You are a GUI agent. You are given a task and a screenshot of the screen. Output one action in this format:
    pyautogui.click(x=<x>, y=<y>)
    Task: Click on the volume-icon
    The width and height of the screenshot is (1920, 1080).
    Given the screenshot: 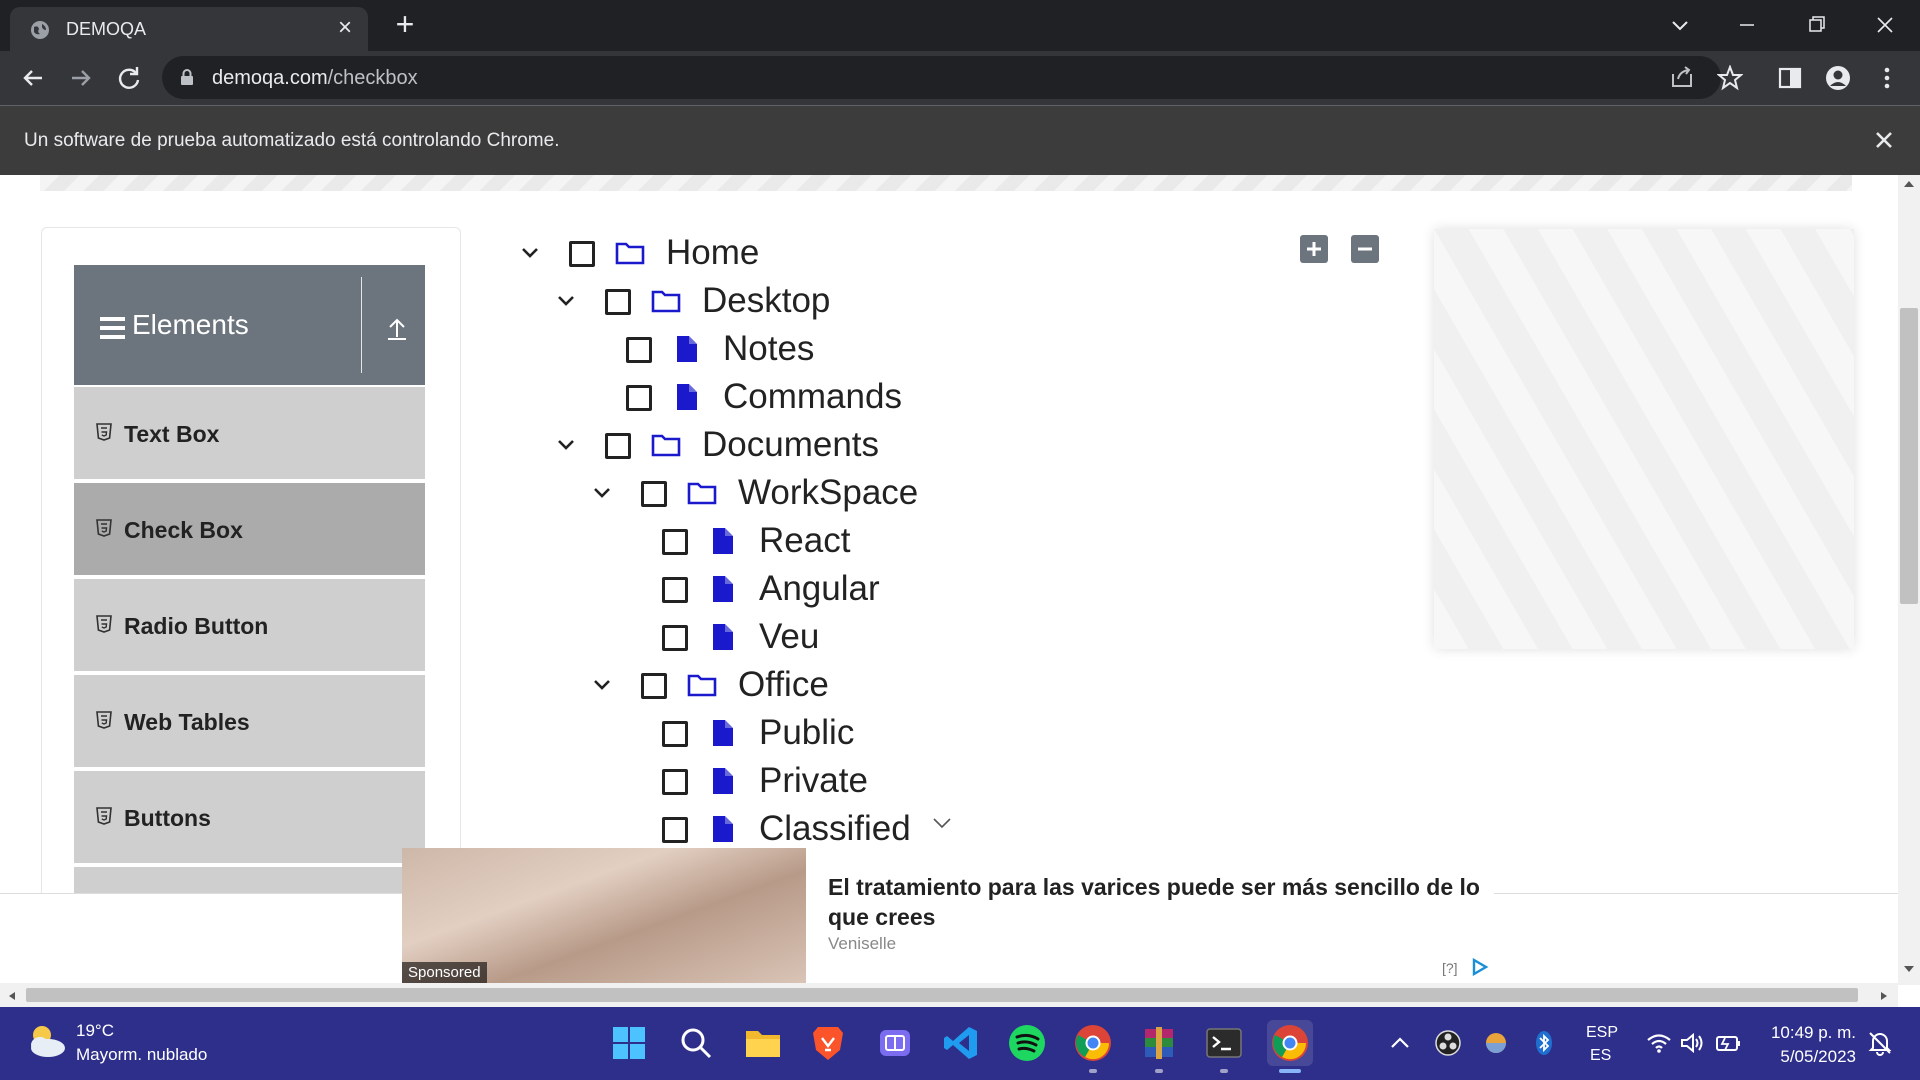 What is the action you would take?
    pyautogui.click(x=1692, y=1043)
    